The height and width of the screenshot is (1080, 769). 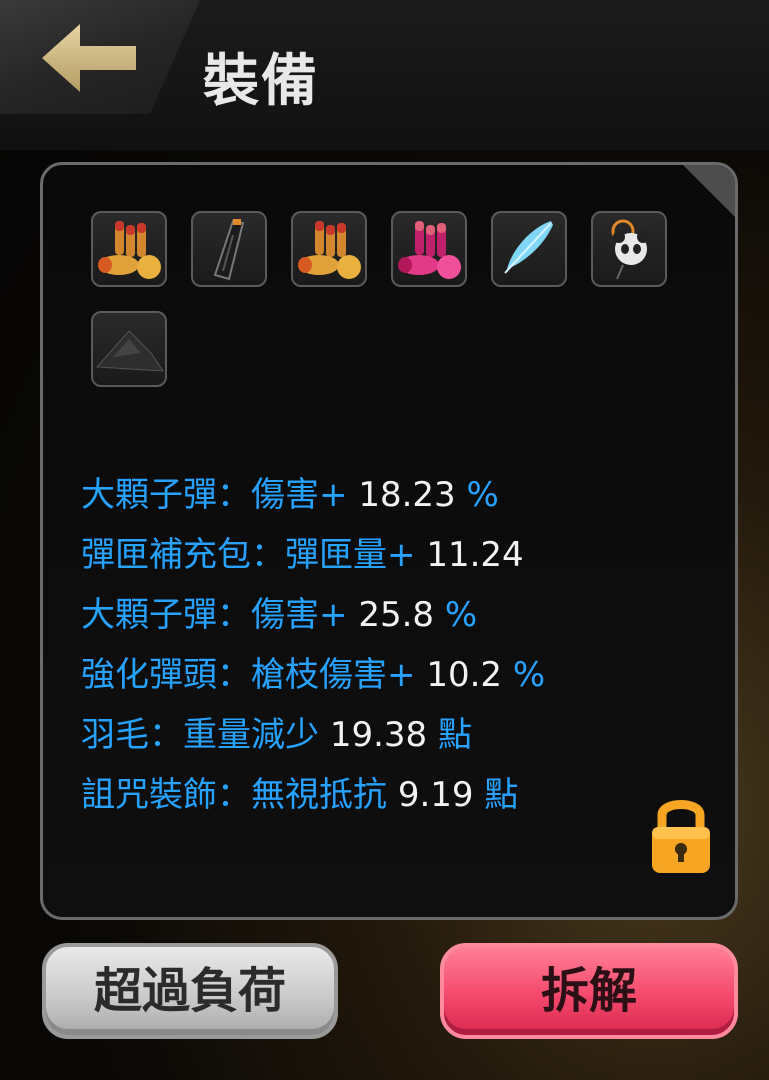 What do you see at coordinates (200, 735) in the screenshot?
I see `stat-label: 羽毛：重量減少` at bounding box center [200, 735].